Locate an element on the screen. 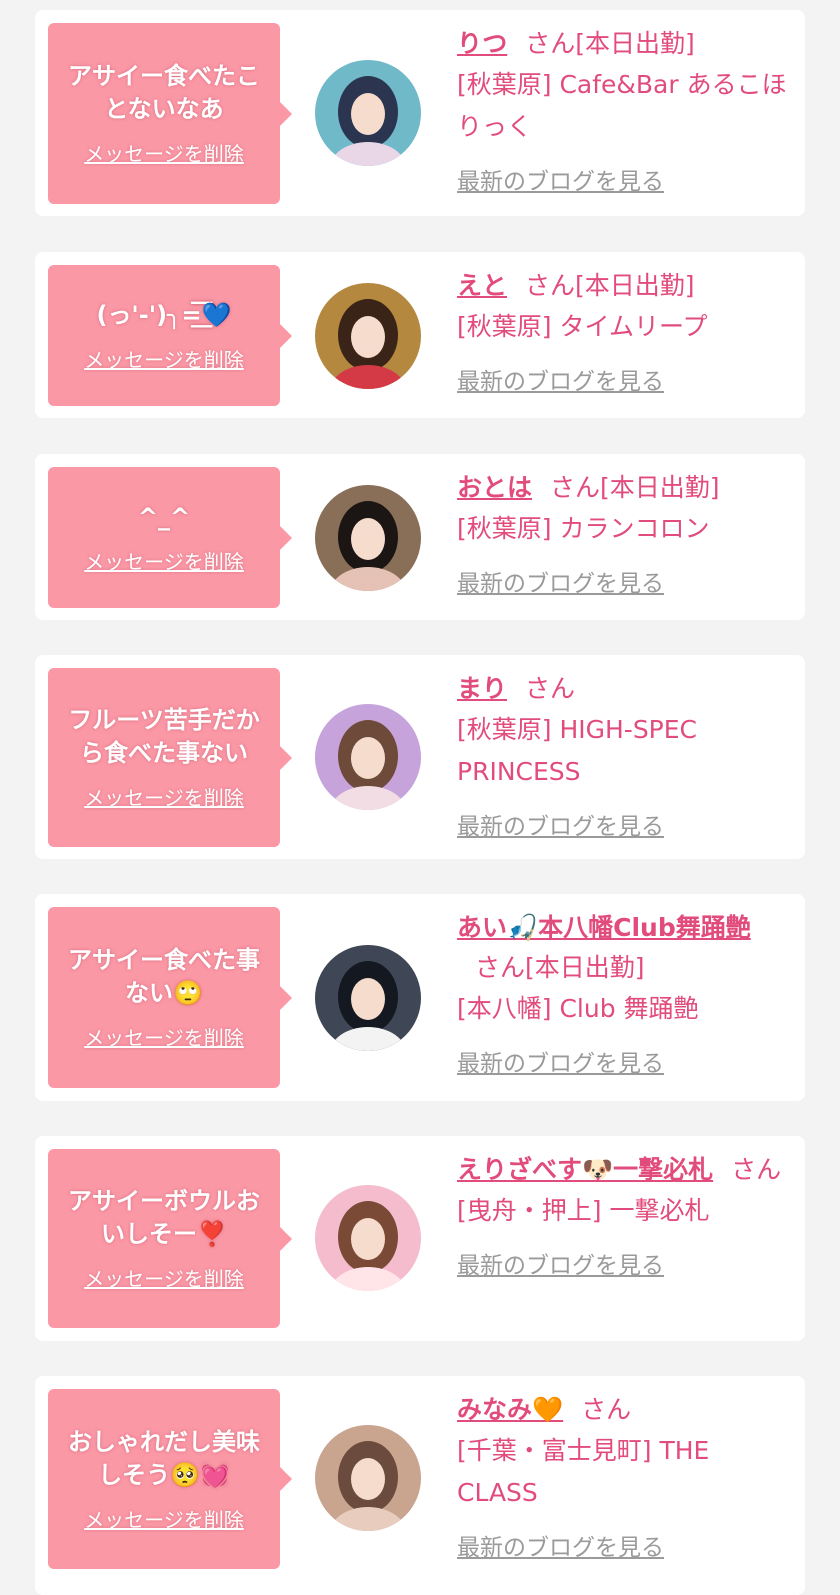 The width and height of the screenshot is (840, 1595). cast-name-line: おとは さん[本日出勤] is located at coordinates (622, 488).